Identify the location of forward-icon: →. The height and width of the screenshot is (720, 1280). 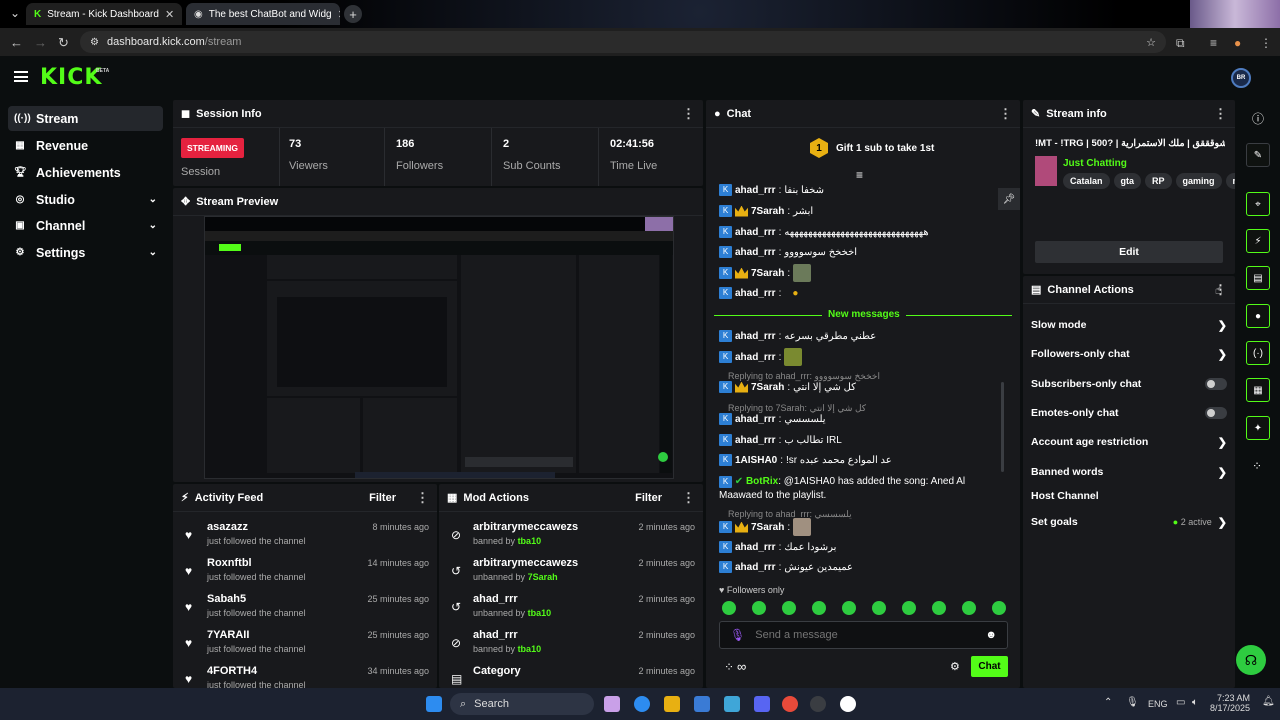
(40, 42).